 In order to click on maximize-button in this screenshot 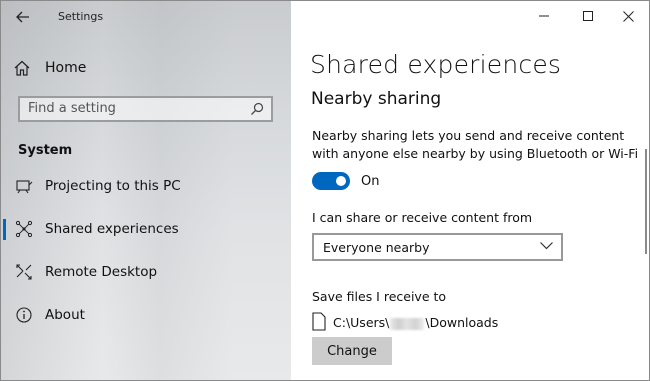, I will do `click(588, 16)`.